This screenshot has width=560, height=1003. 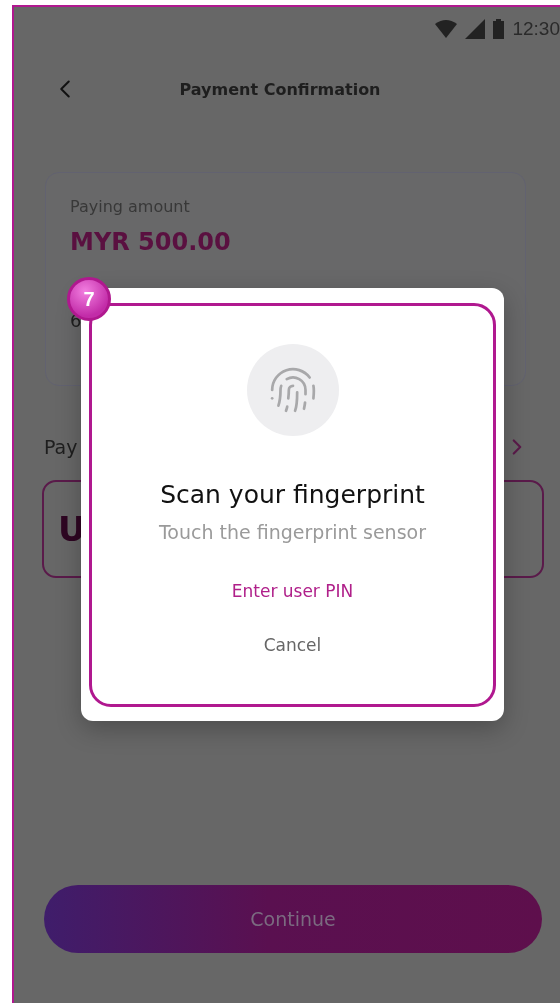 I want to click on battery-icon, so click(x=499, y=29).